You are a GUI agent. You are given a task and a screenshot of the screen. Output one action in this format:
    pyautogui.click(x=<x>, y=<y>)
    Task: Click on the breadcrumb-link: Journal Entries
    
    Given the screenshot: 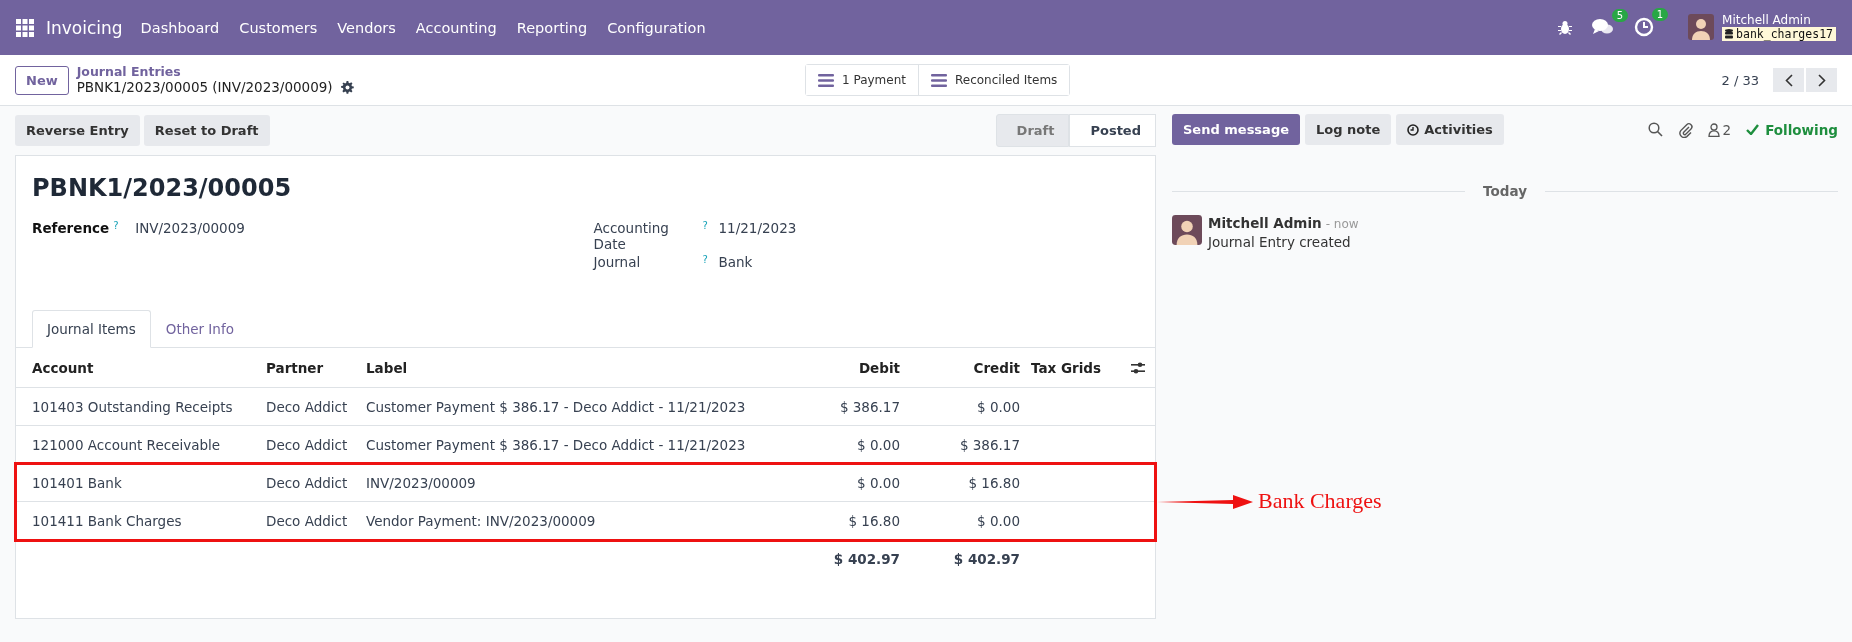 What is the action you would take?
    pyautogui.click(x=215, y=71)
    